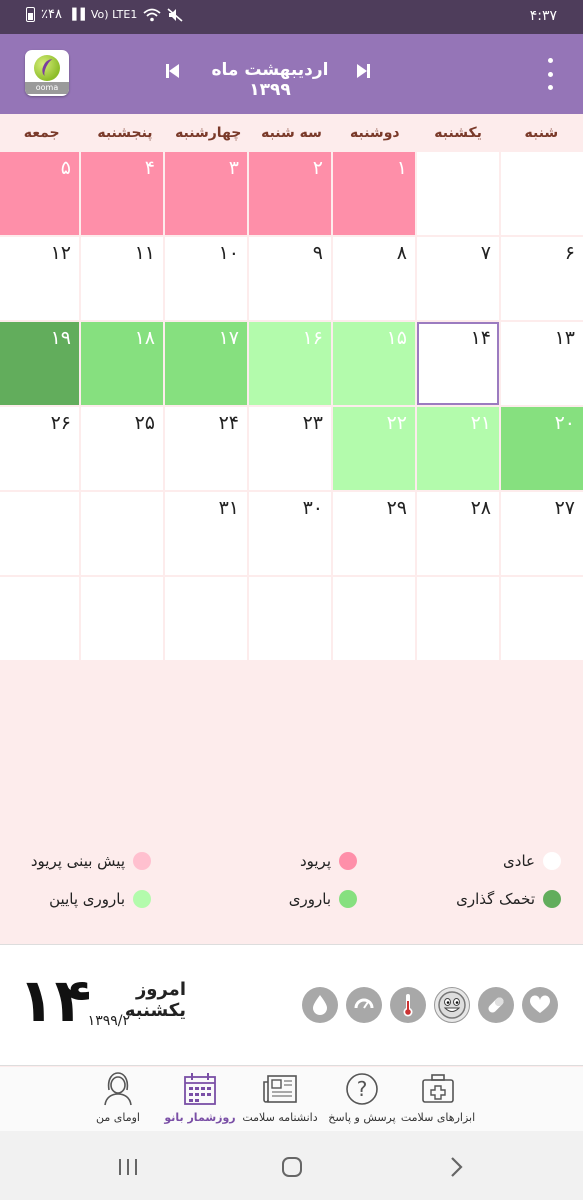 This screenshot has height=1200, width=583. What do you see at coordinates (291, 133) in the screenshot?
I see `weekday-tuesday: سه شنبه` at bounding box center [291, 133].